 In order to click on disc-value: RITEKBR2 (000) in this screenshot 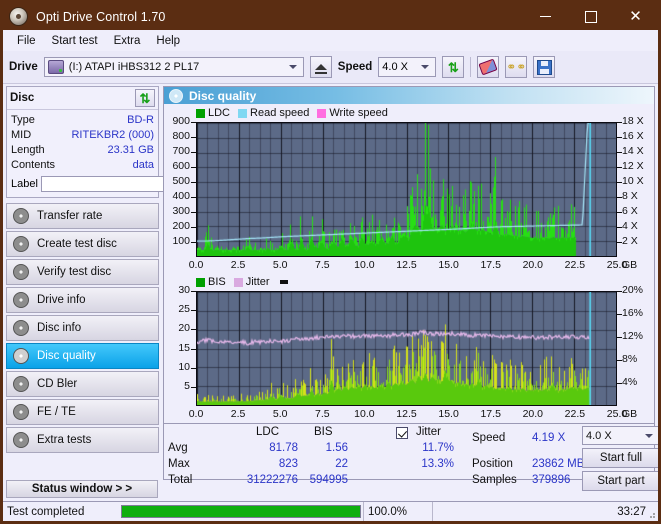, I will do `click(112, 135)`.